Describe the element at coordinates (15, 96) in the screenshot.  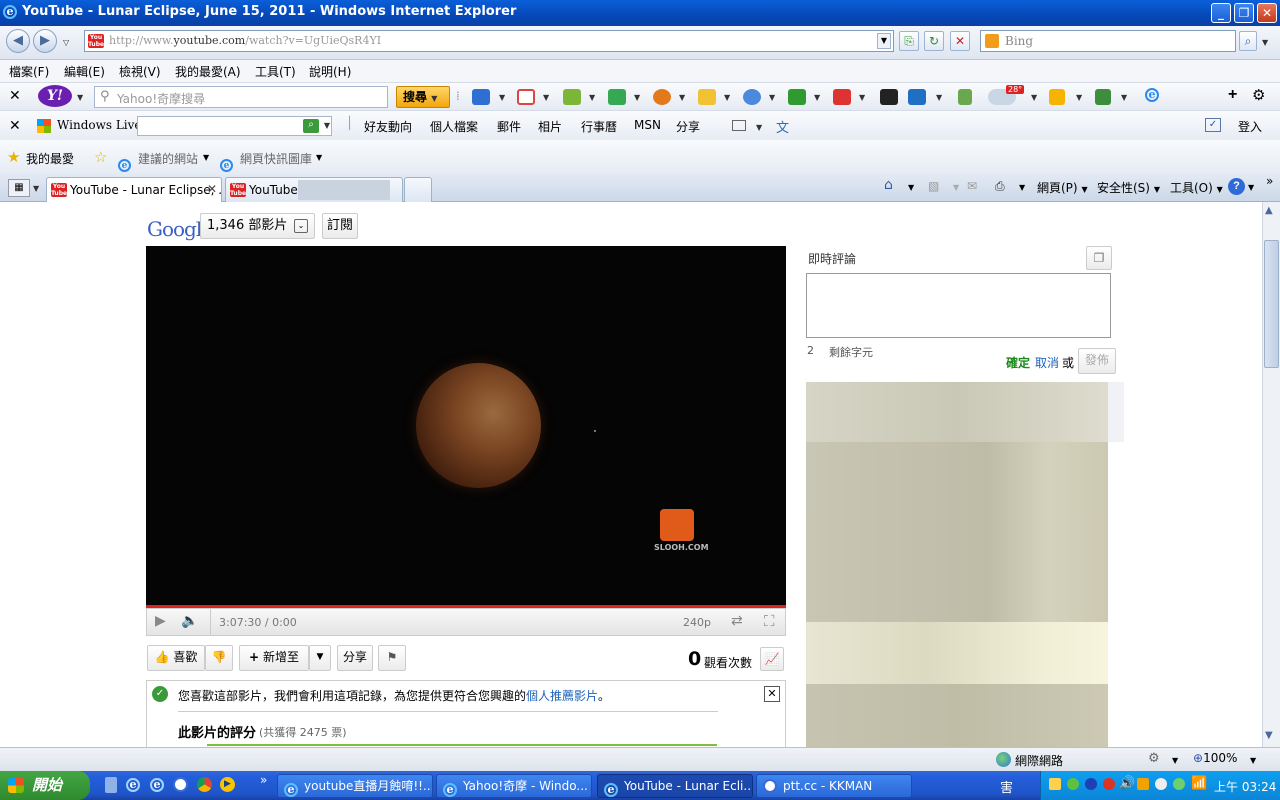
I see `close-toolbar-icon: ✕` at that location.